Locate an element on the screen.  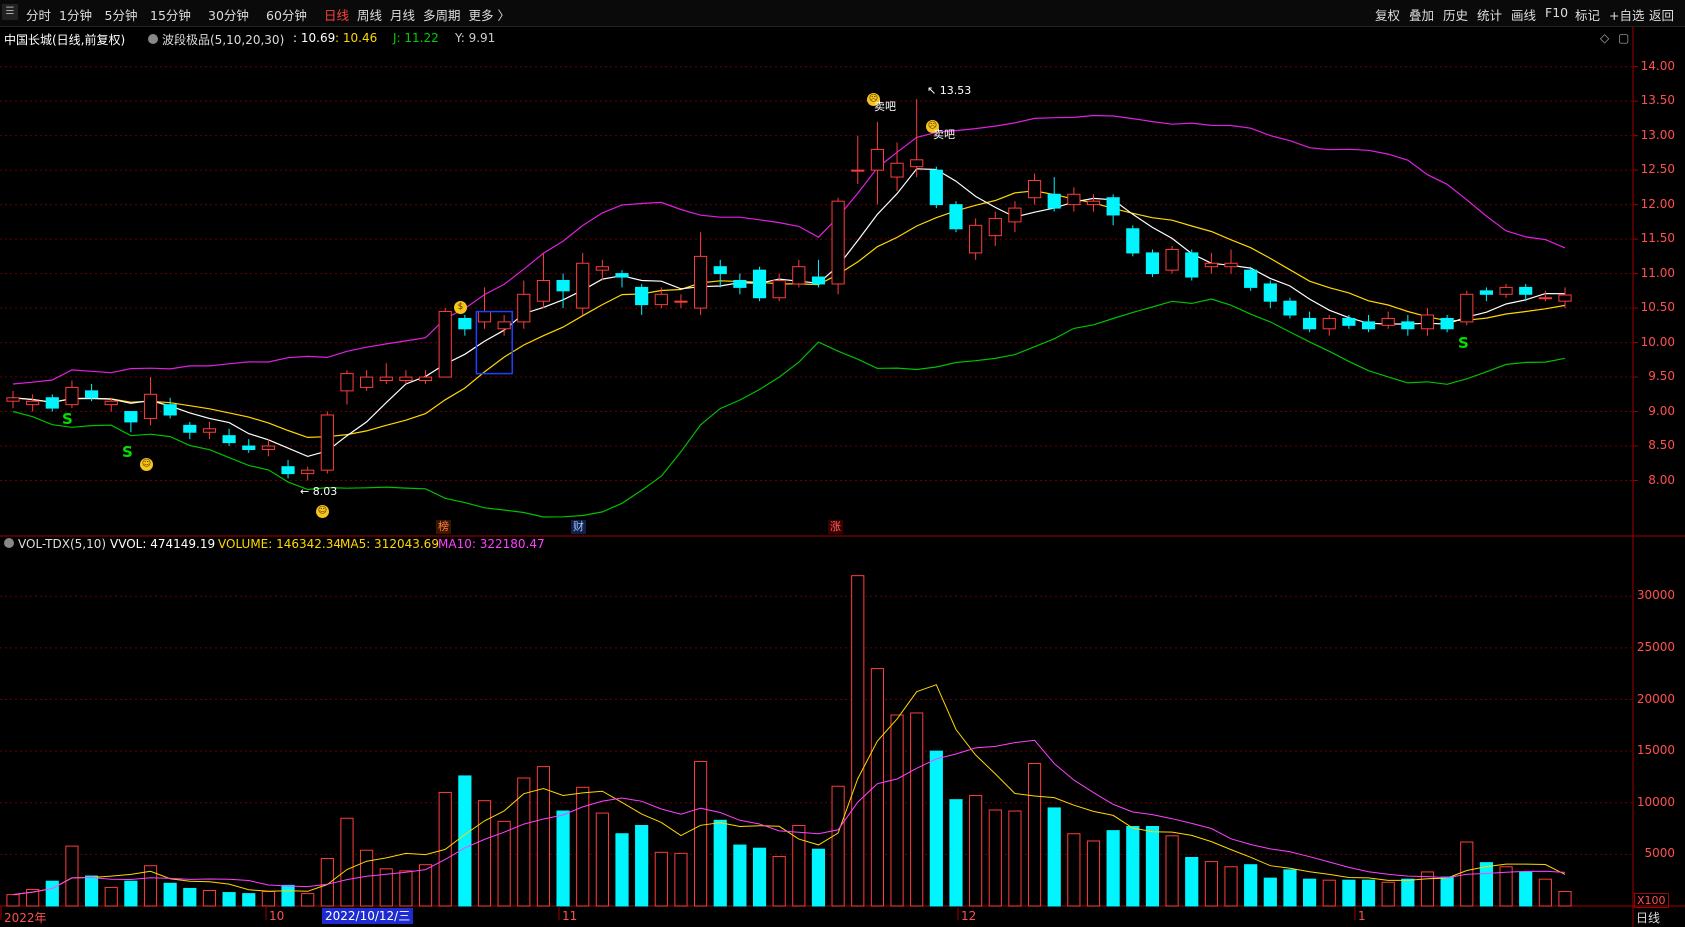
volume-tick-label: 20000 is located at coordinates (1655, 698).